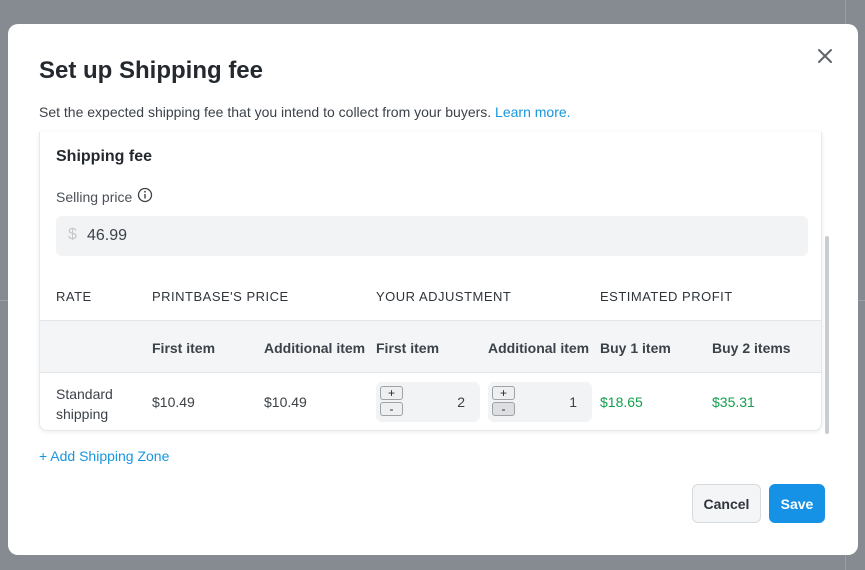 The image size is (865, 570). I want to click on close-icon, so click(825, 56).